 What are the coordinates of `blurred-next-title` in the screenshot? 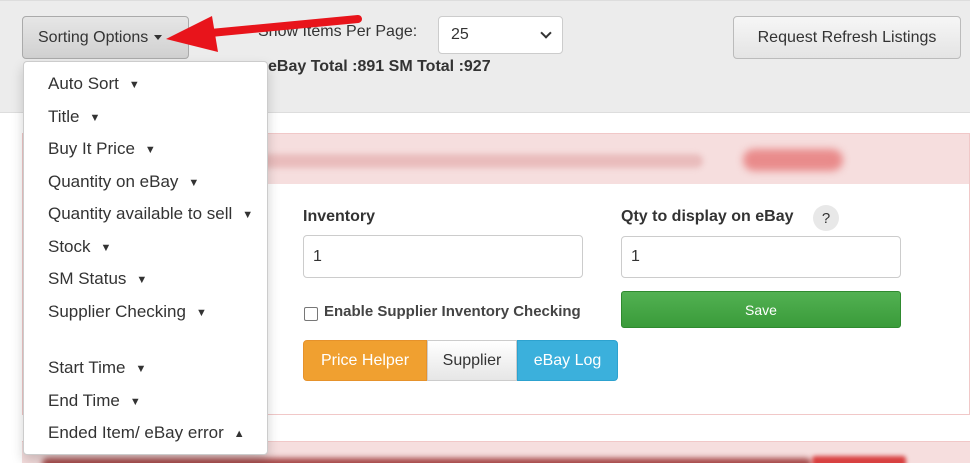 It's located at (427, 460).